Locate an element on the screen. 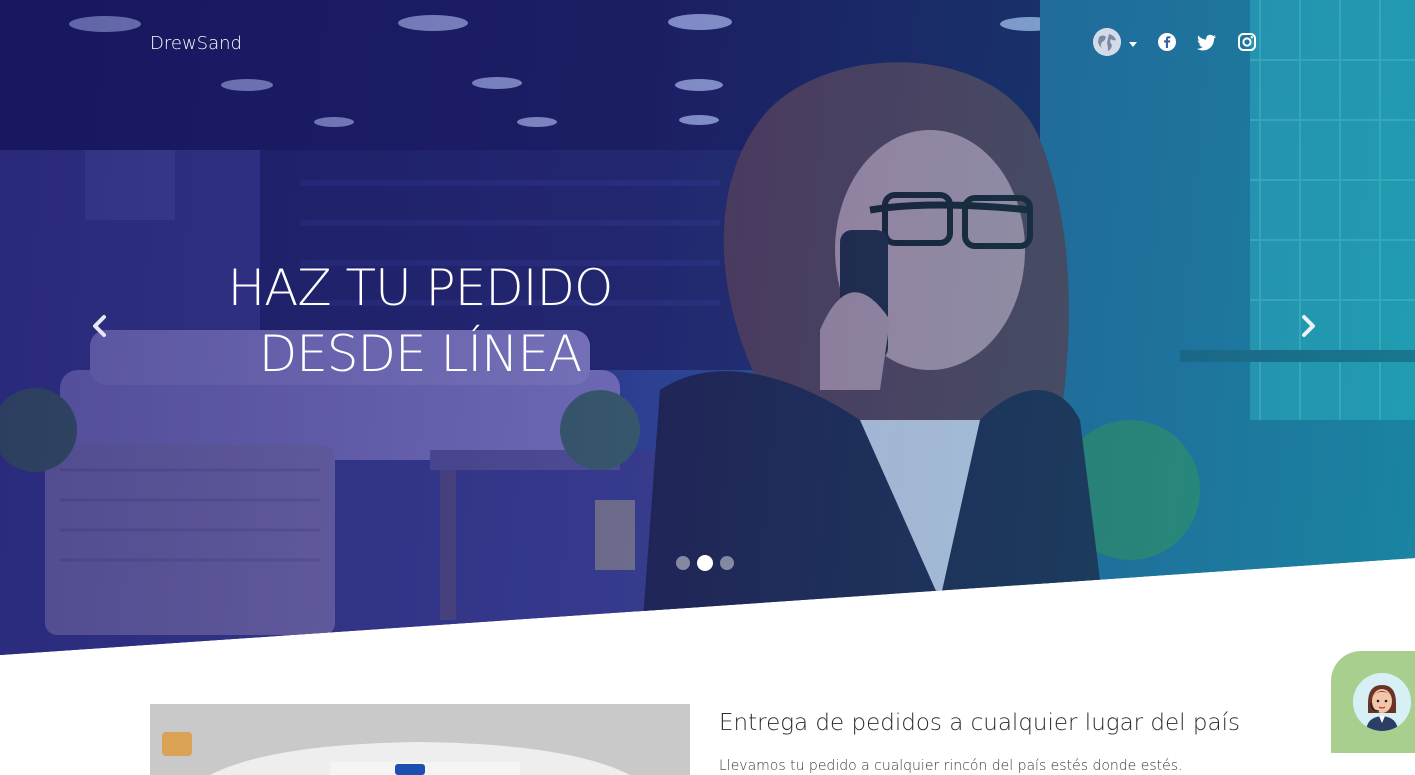 Image resolution: width=1415 pixels, height=775 pixels. chevron-left-icon is located at coordinates (99, 326).